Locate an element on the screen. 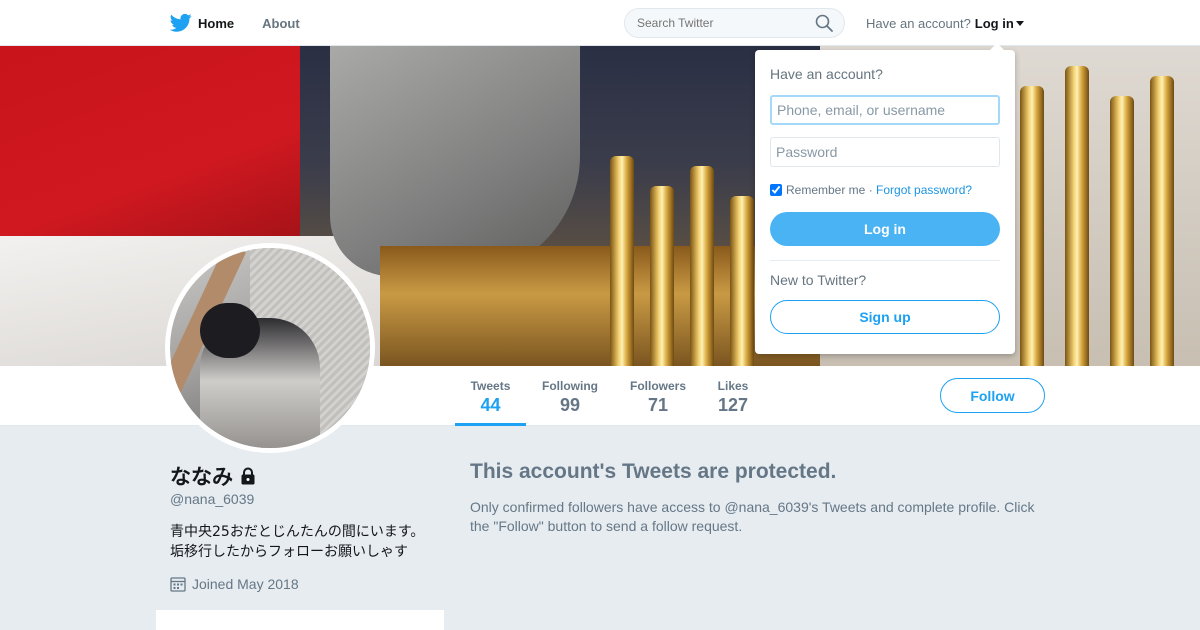 The height and width of the screenshot is (630, 1200). join-date-text: Joined May 2018 is located at coordinates (245, 584).